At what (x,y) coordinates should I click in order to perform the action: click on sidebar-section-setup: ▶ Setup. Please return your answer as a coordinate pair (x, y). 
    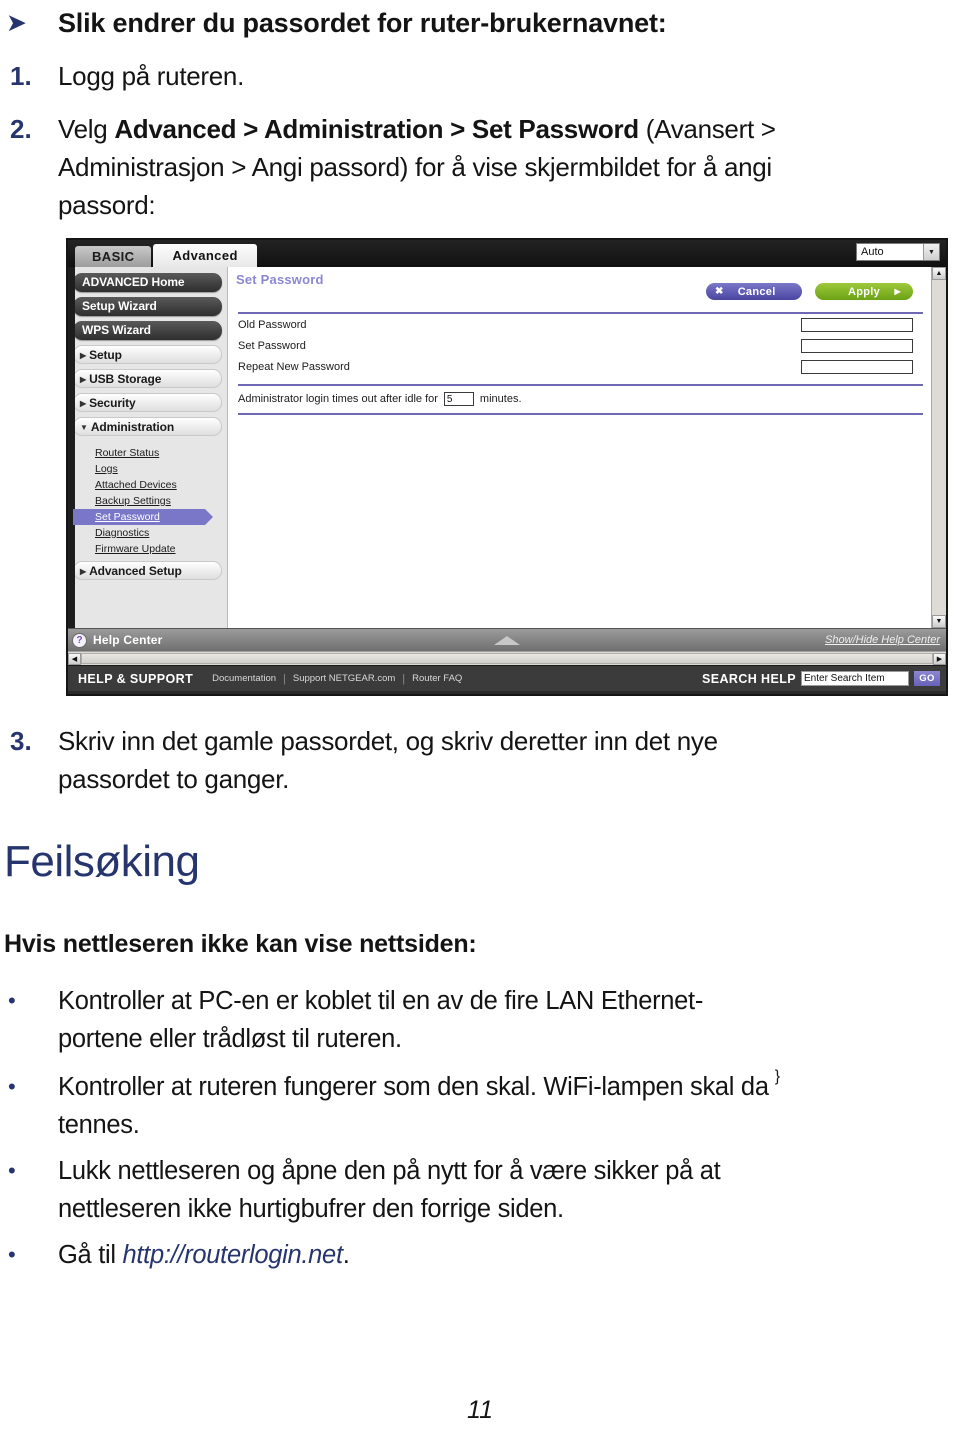
    Looking at the image, I should click on (147, 354).